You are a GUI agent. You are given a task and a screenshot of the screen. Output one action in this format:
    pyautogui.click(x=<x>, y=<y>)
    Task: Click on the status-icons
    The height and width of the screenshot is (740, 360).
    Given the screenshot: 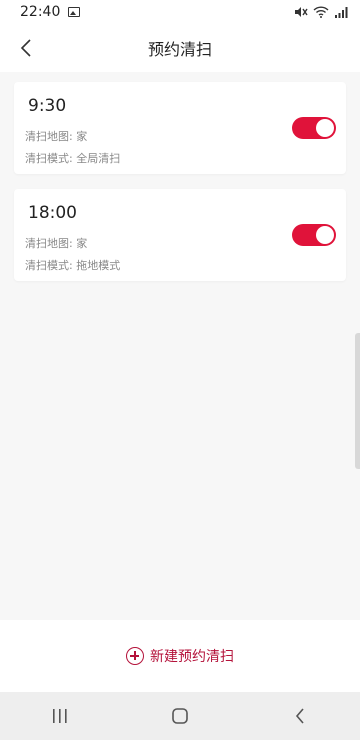 What is the action you would take?
    pyautogui.click(x=321, y=12)
    